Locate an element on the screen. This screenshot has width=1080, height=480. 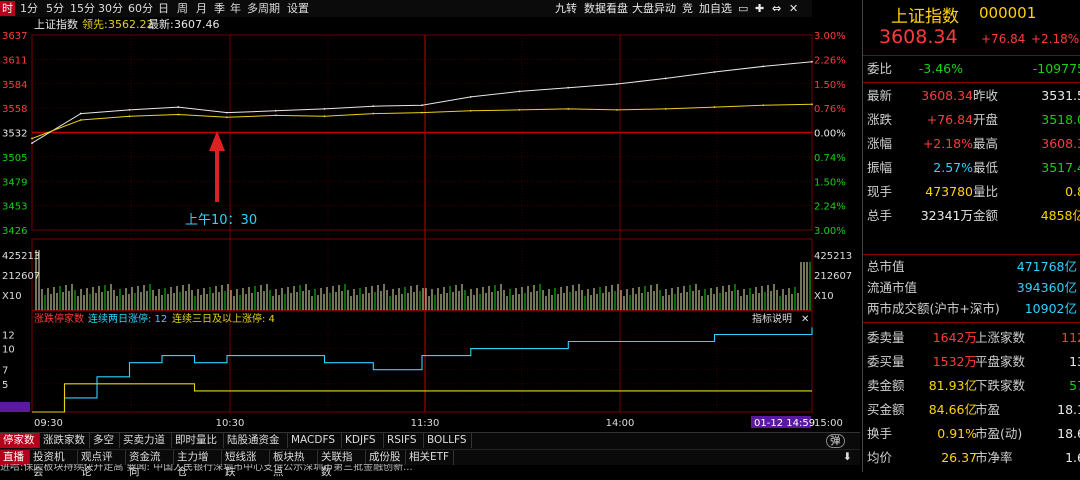
indicator-tab-7: KDJFS is located at coordinates (363, 440).